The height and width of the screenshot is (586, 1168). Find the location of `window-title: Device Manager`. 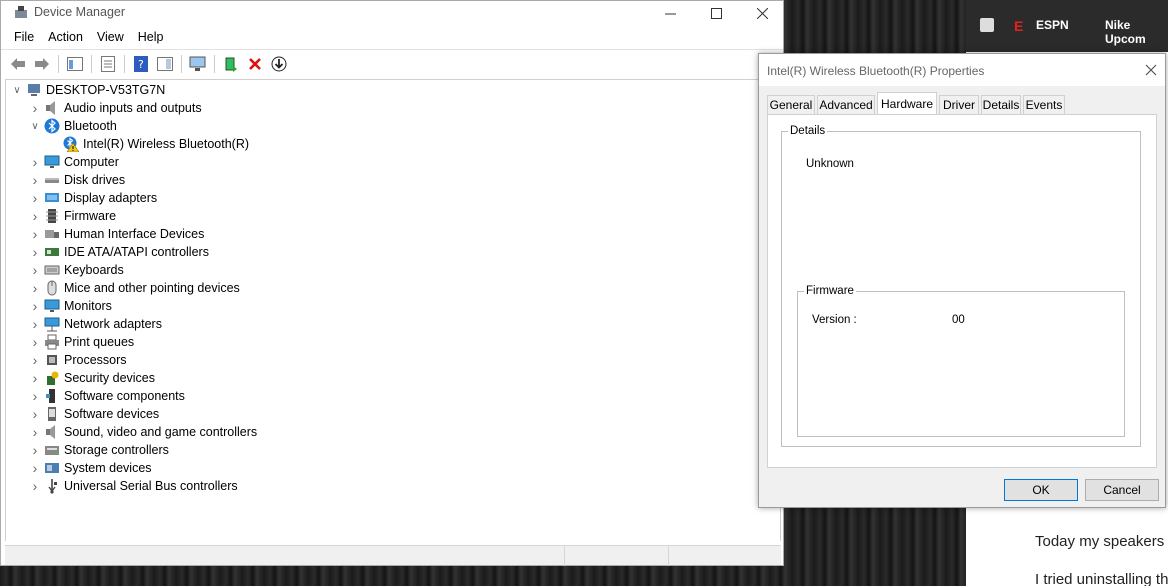

window-title: Device Manager is located at coordinates (80, 12).